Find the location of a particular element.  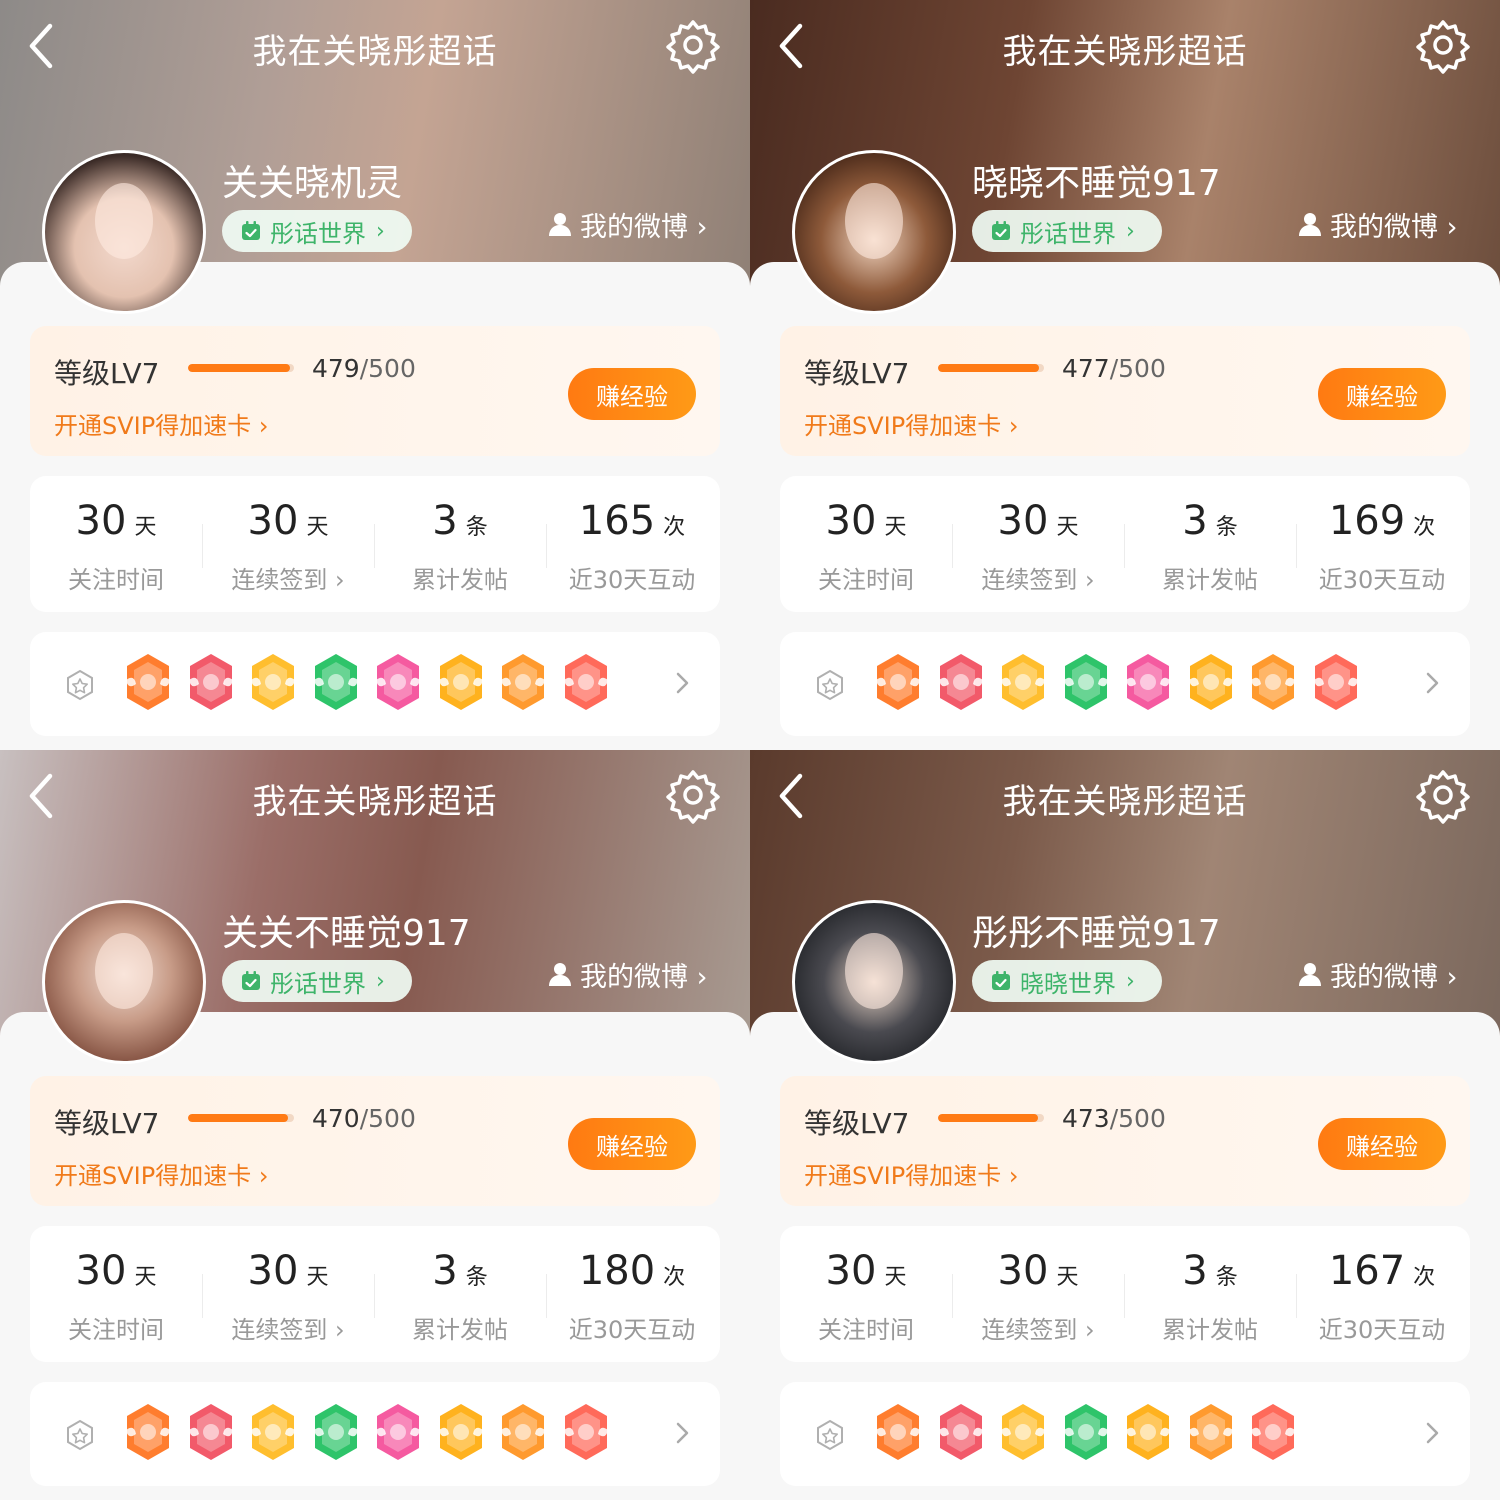

world-pill-button: 晓晓世界 › is located at coordinates (1067, 981).